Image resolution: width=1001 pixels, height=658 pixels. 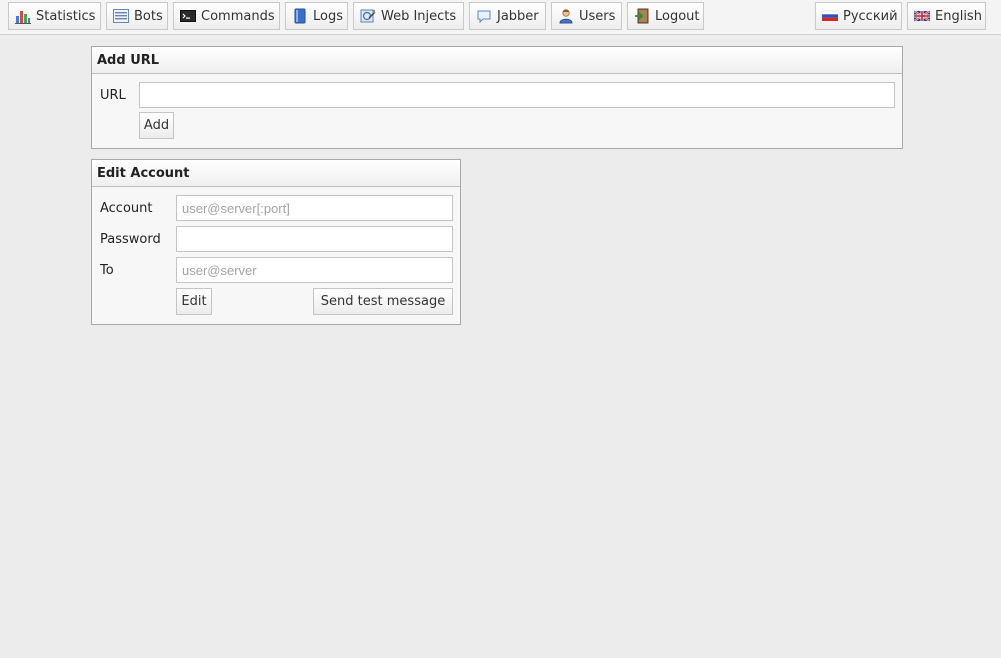 What do you see at coordinates (383, 301) in the screenshot?
I see `send-test-message-button: Send test message` at bounding box center [383, 301].